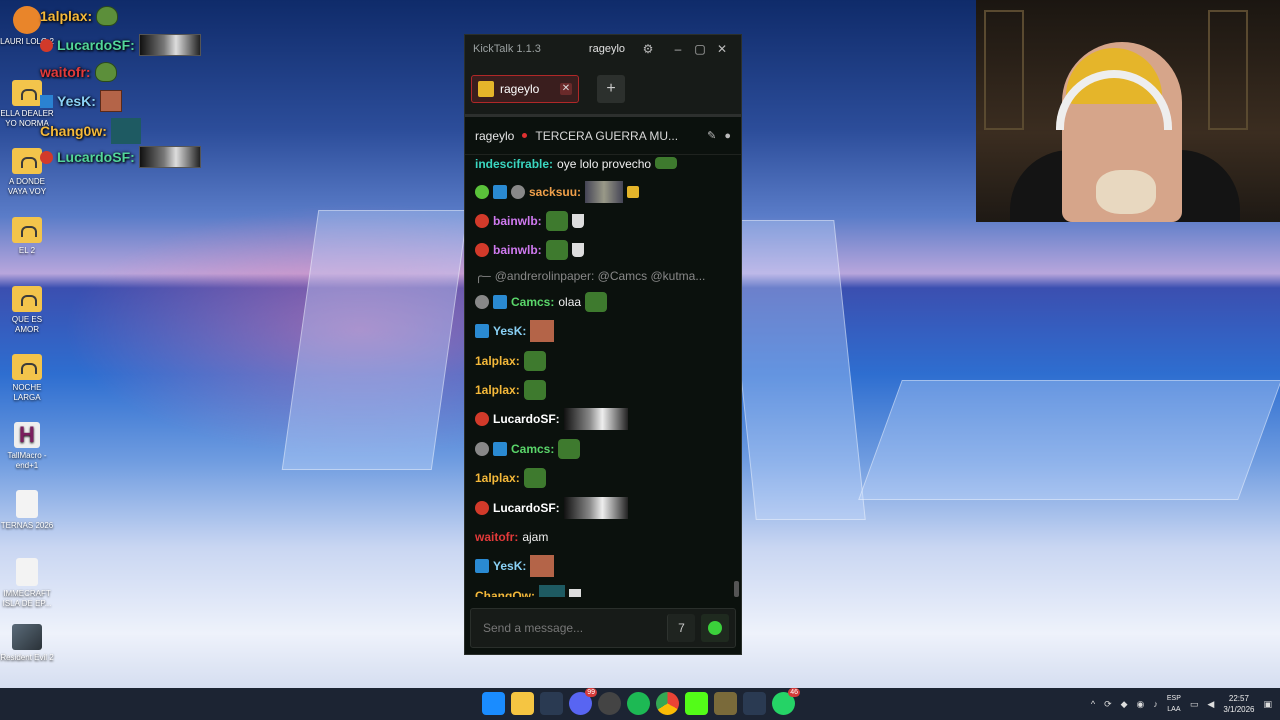  What do you see at coordinates (604, 536) in the screenshot?
I see `chat-message: waitofr: ajam` at bounding box center [604, 536].